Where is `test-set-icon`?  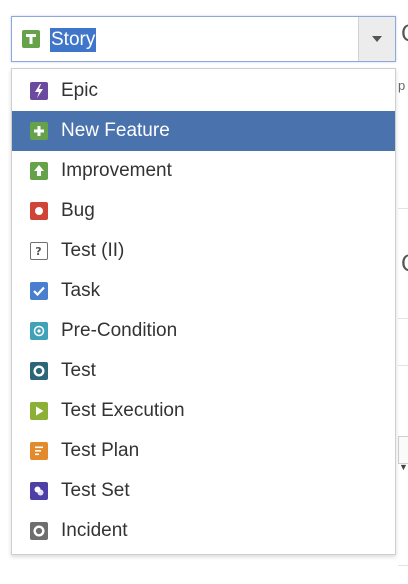 test-set-icon is located at coordinates (39, 491).